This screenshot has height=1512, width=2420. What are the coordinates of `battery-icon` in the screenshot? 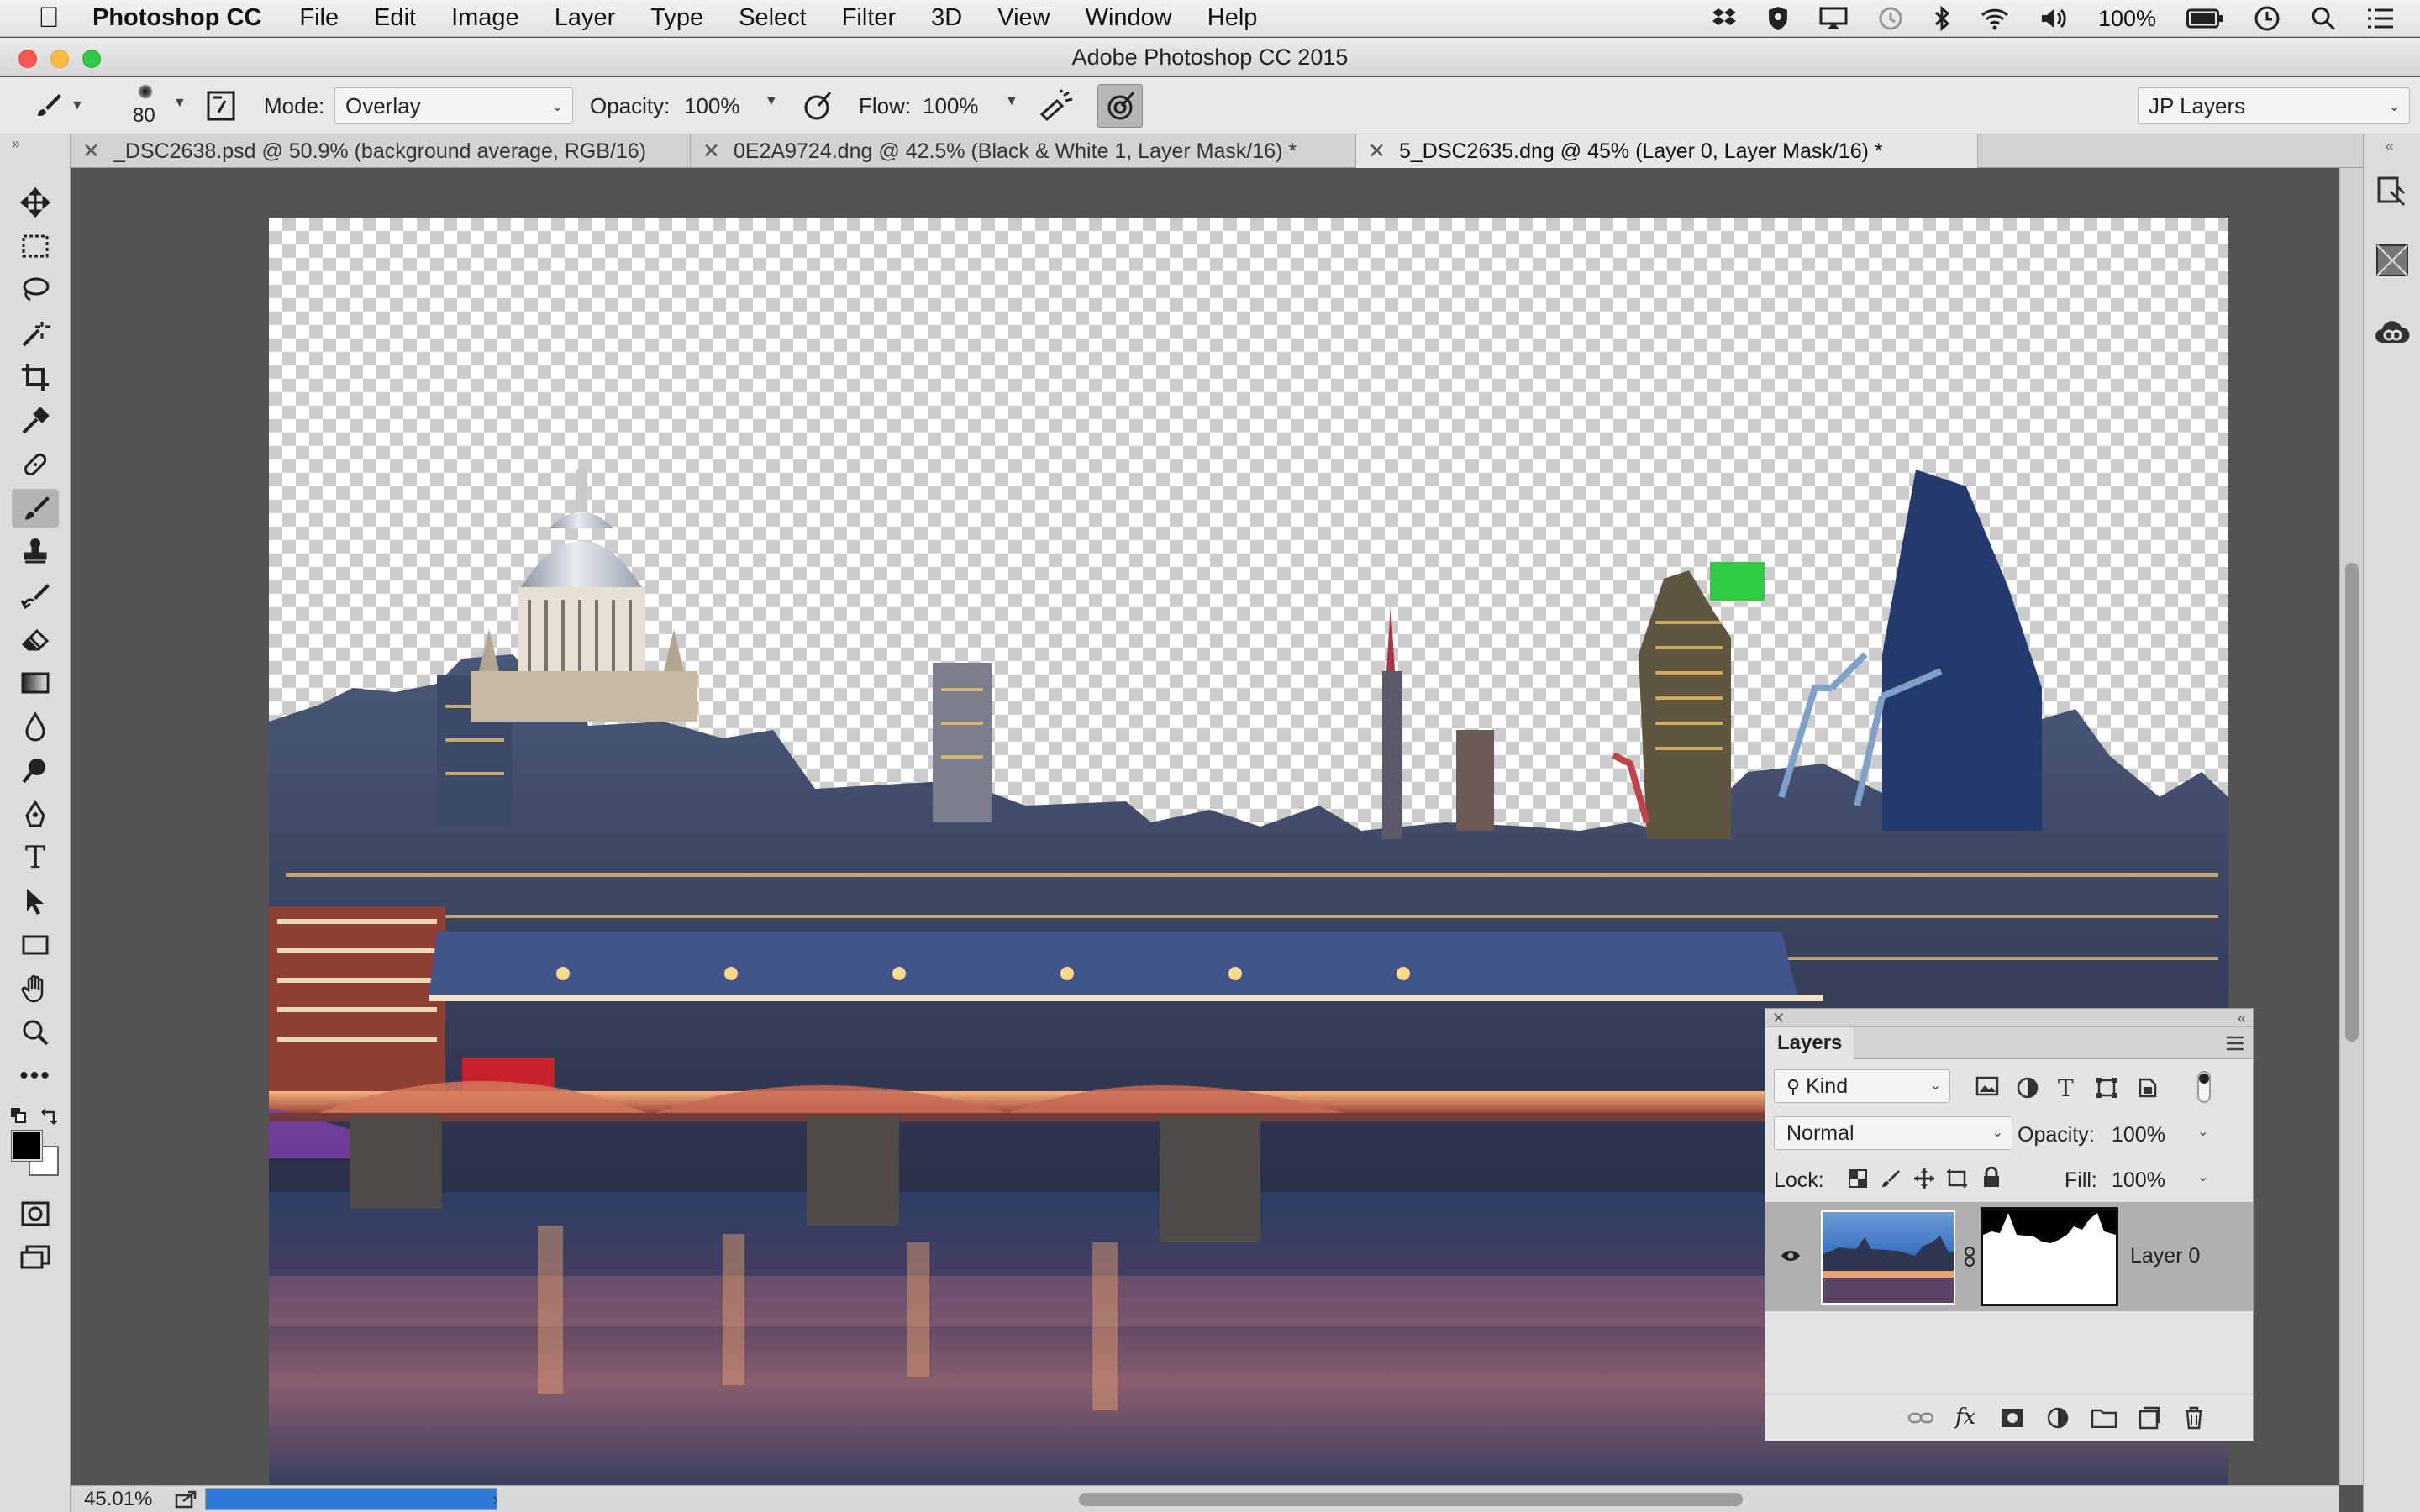 It's located at (2205, 18).